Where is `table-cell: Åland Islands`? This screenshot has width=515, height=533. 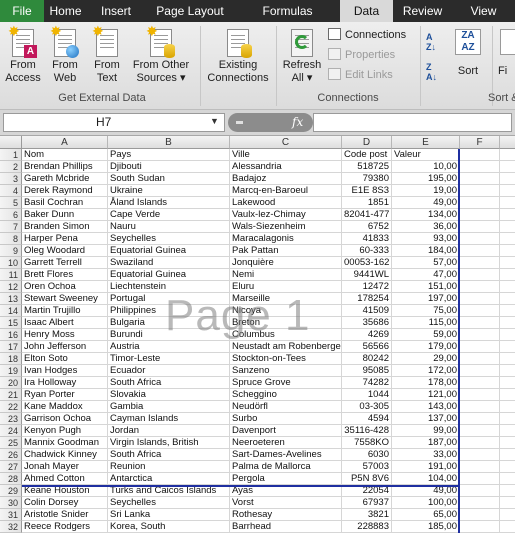 table-cell: Åland Islands is located at coordinates (169, 203).